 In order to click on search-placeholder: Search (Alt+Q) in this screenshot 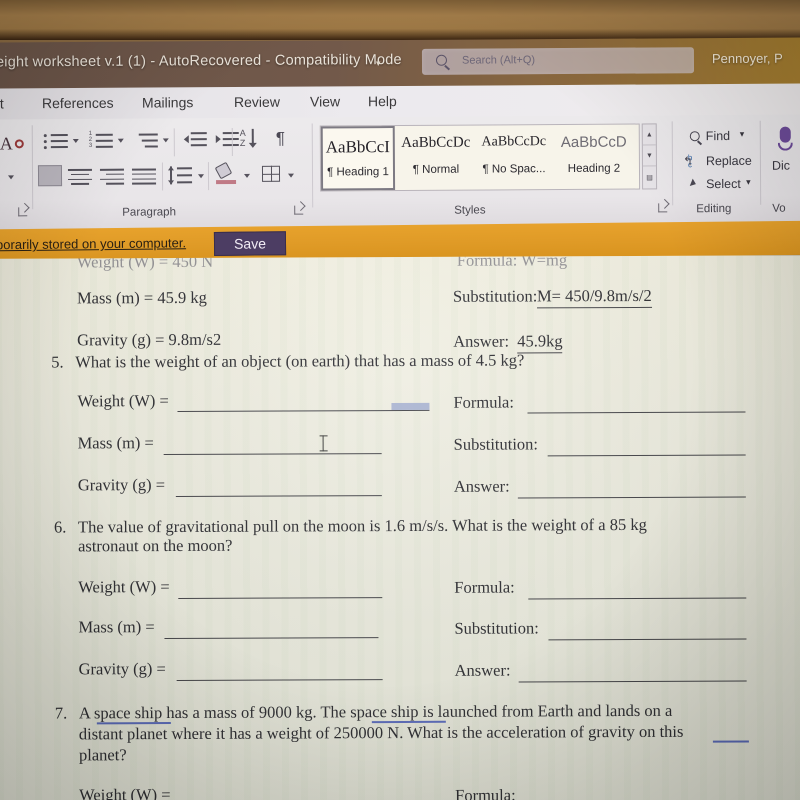, I will do `click(498, 60)`.